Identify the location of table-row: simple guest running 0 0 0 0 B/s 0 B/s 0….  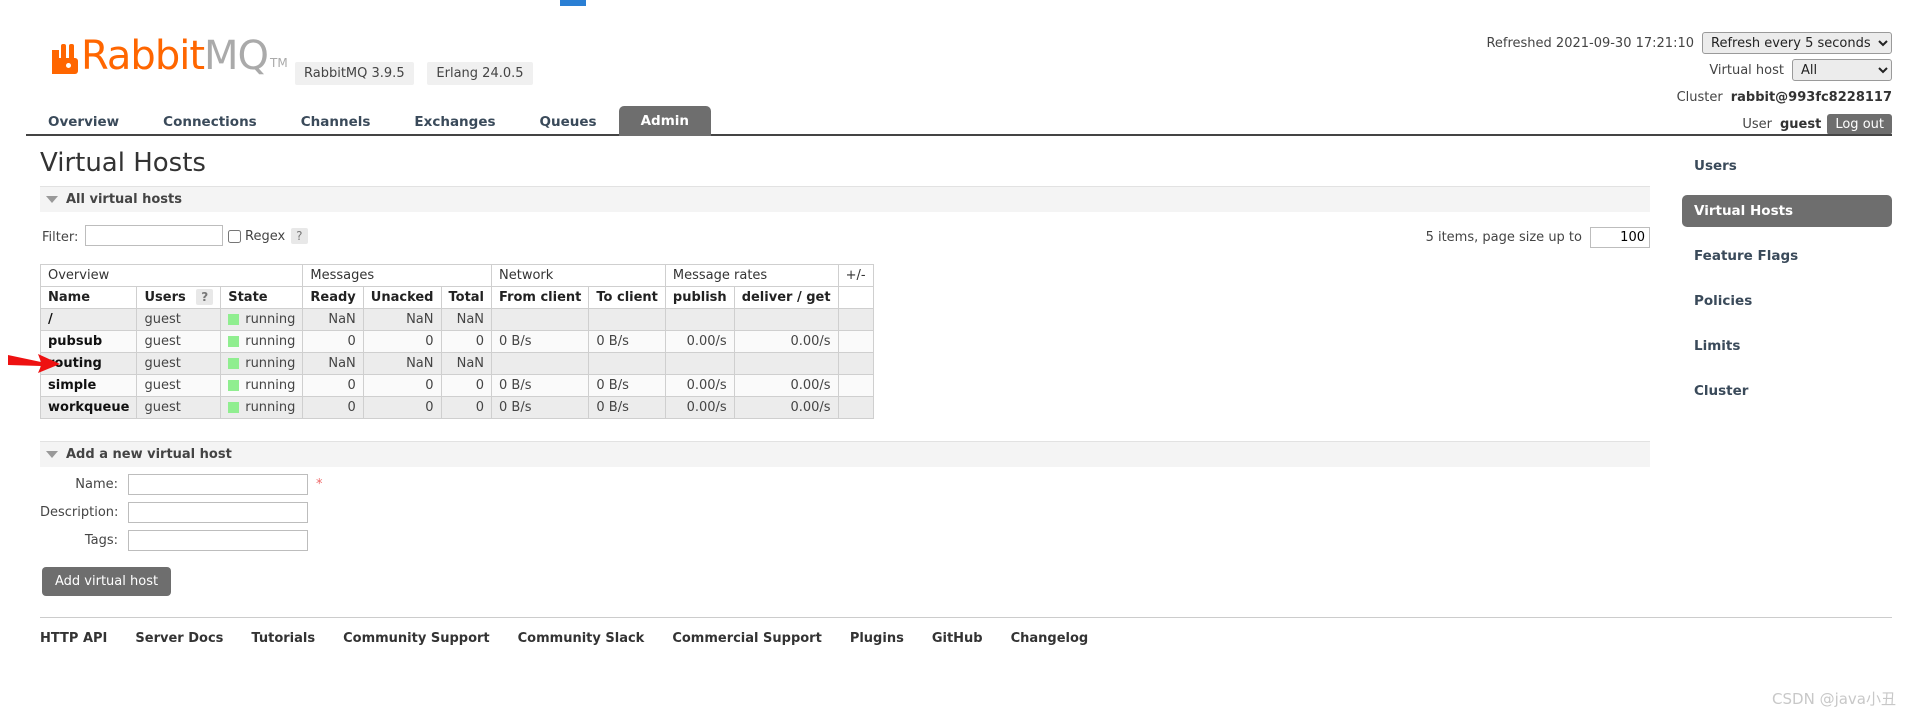
(456, 385).